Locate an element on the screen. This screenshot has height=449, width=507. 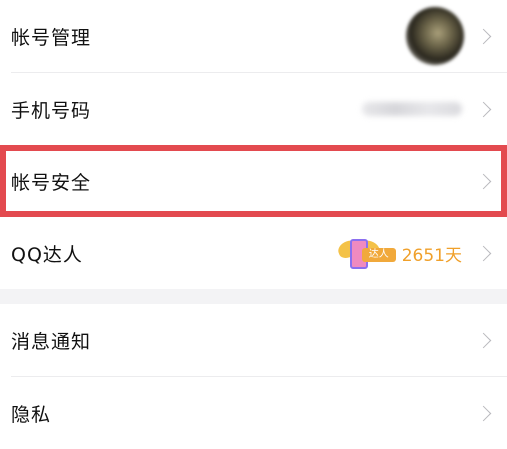
row-right: 达人 2651天 is located at coordinates (414, 253).